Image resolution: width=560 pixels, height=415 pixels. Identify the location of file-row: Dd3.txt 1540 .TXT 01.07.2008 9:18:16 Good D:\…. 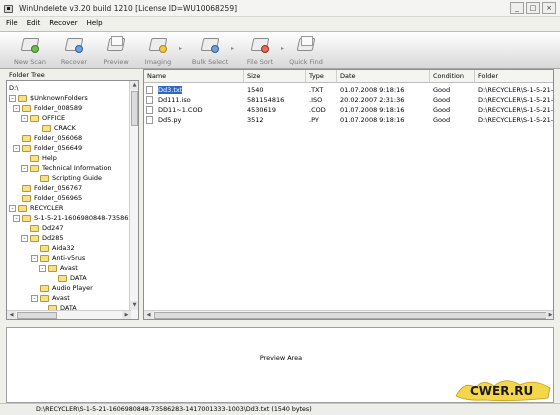
(348, 90).